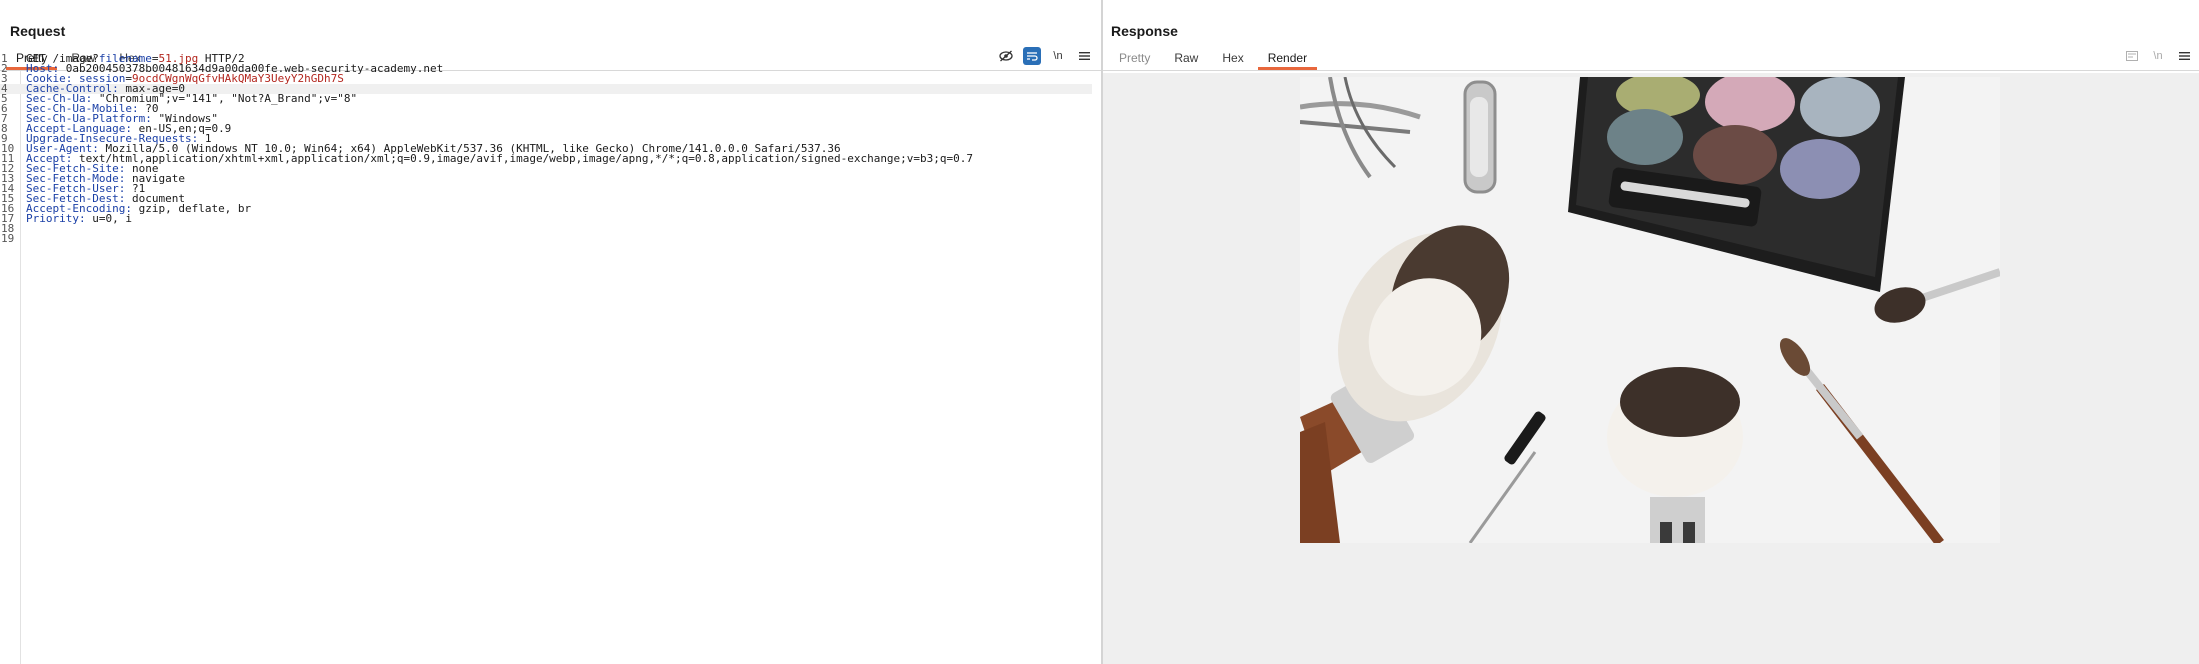 Image resolution: width=2199 pixels, height=664 pixels. I want to click on request-title: Request, so click(38, 31).